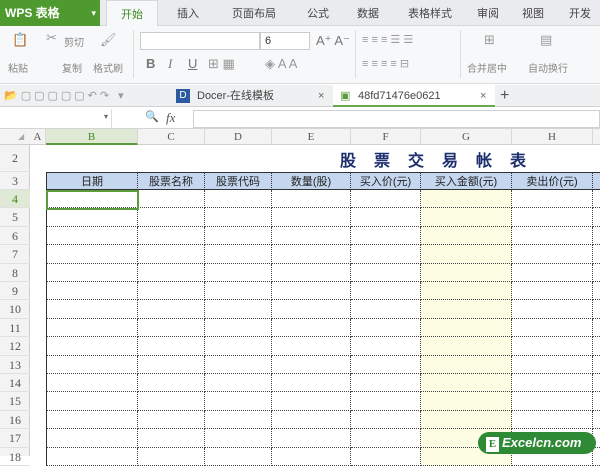  Describe the element at coordinates (15, 328) in the screenshot. I see `row-header-11: 11` at that location.